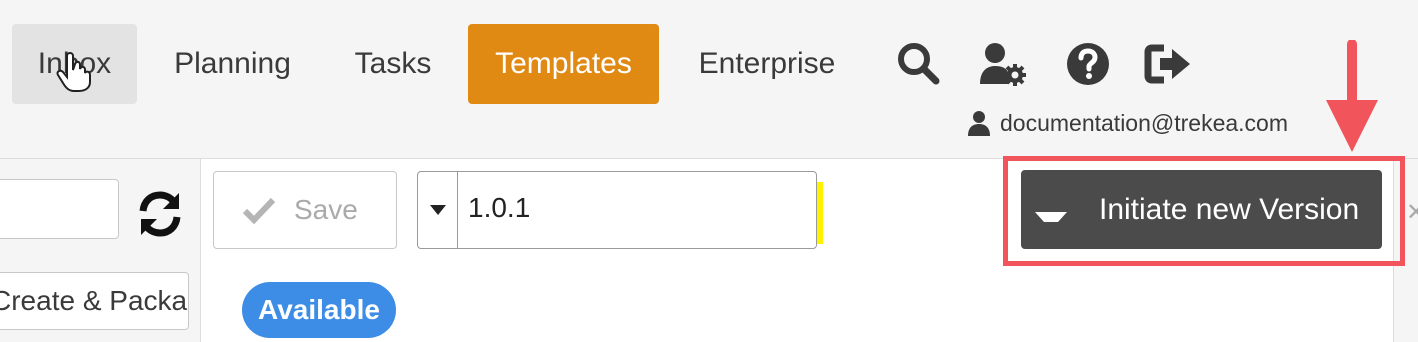 Image resolution: width=1418 pixels, height=342 pixels. What do you see at coordinates (94, 301) in the screenshot?
I see `create-package-button: Create & Package` at bounding box center [94, 301].